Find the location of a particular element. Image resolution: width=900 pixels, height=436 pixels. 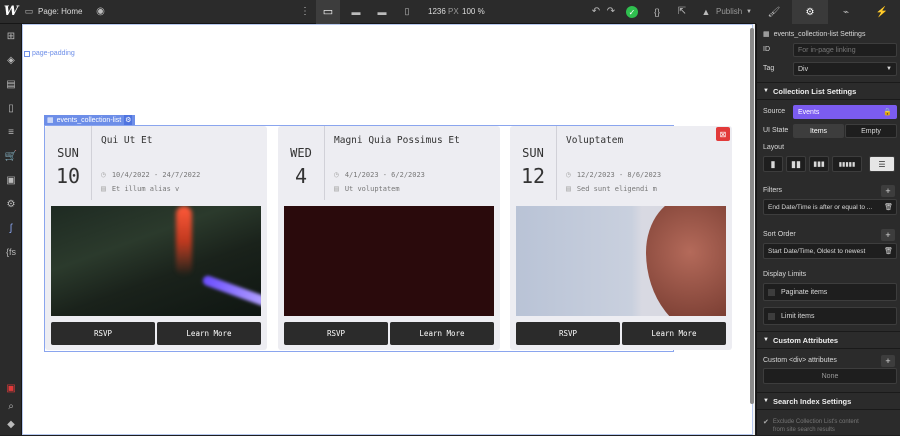

limit-items-checkbox: Limit items is located at coordinates (830, 316).